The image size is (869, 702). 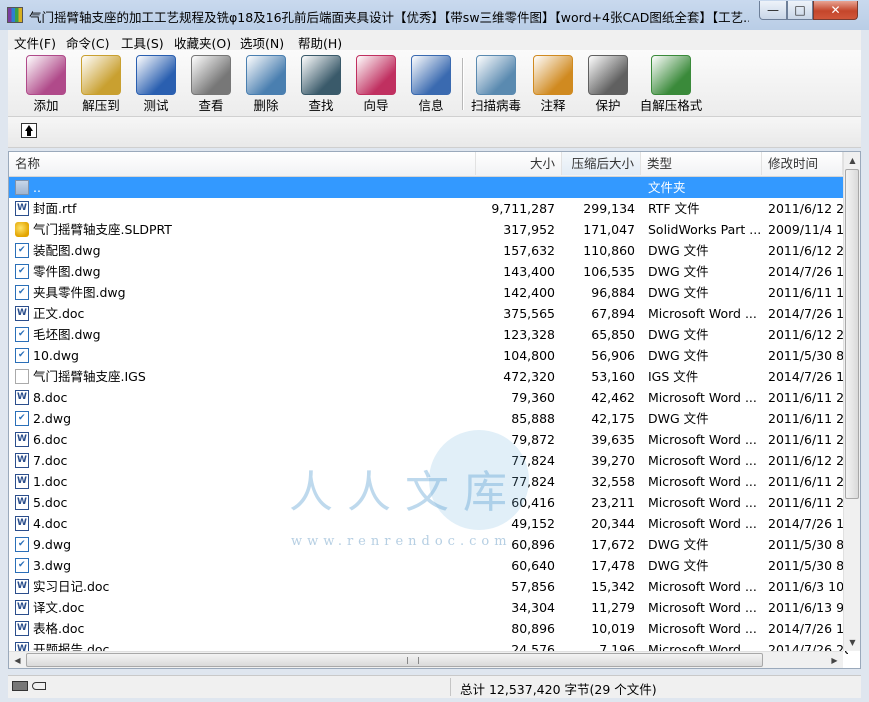 What do you see at coordinates (533, 544) in the screenshot?
I see `file-size: 60,896` at bounding box center [533, 544].